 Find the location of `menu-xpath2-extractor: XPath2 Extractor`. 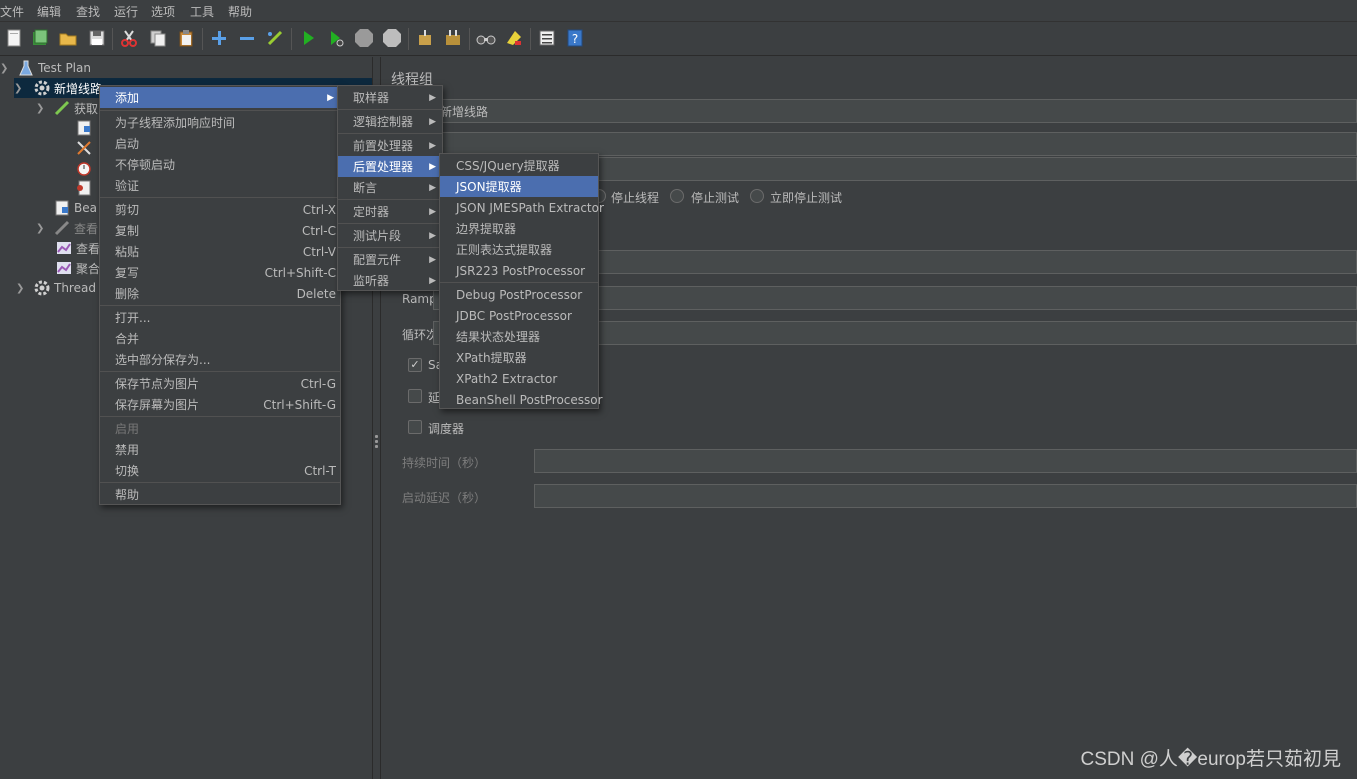

menu-xpath2-extractor: XPath2 Extractor is located at coordinates (519, 378).